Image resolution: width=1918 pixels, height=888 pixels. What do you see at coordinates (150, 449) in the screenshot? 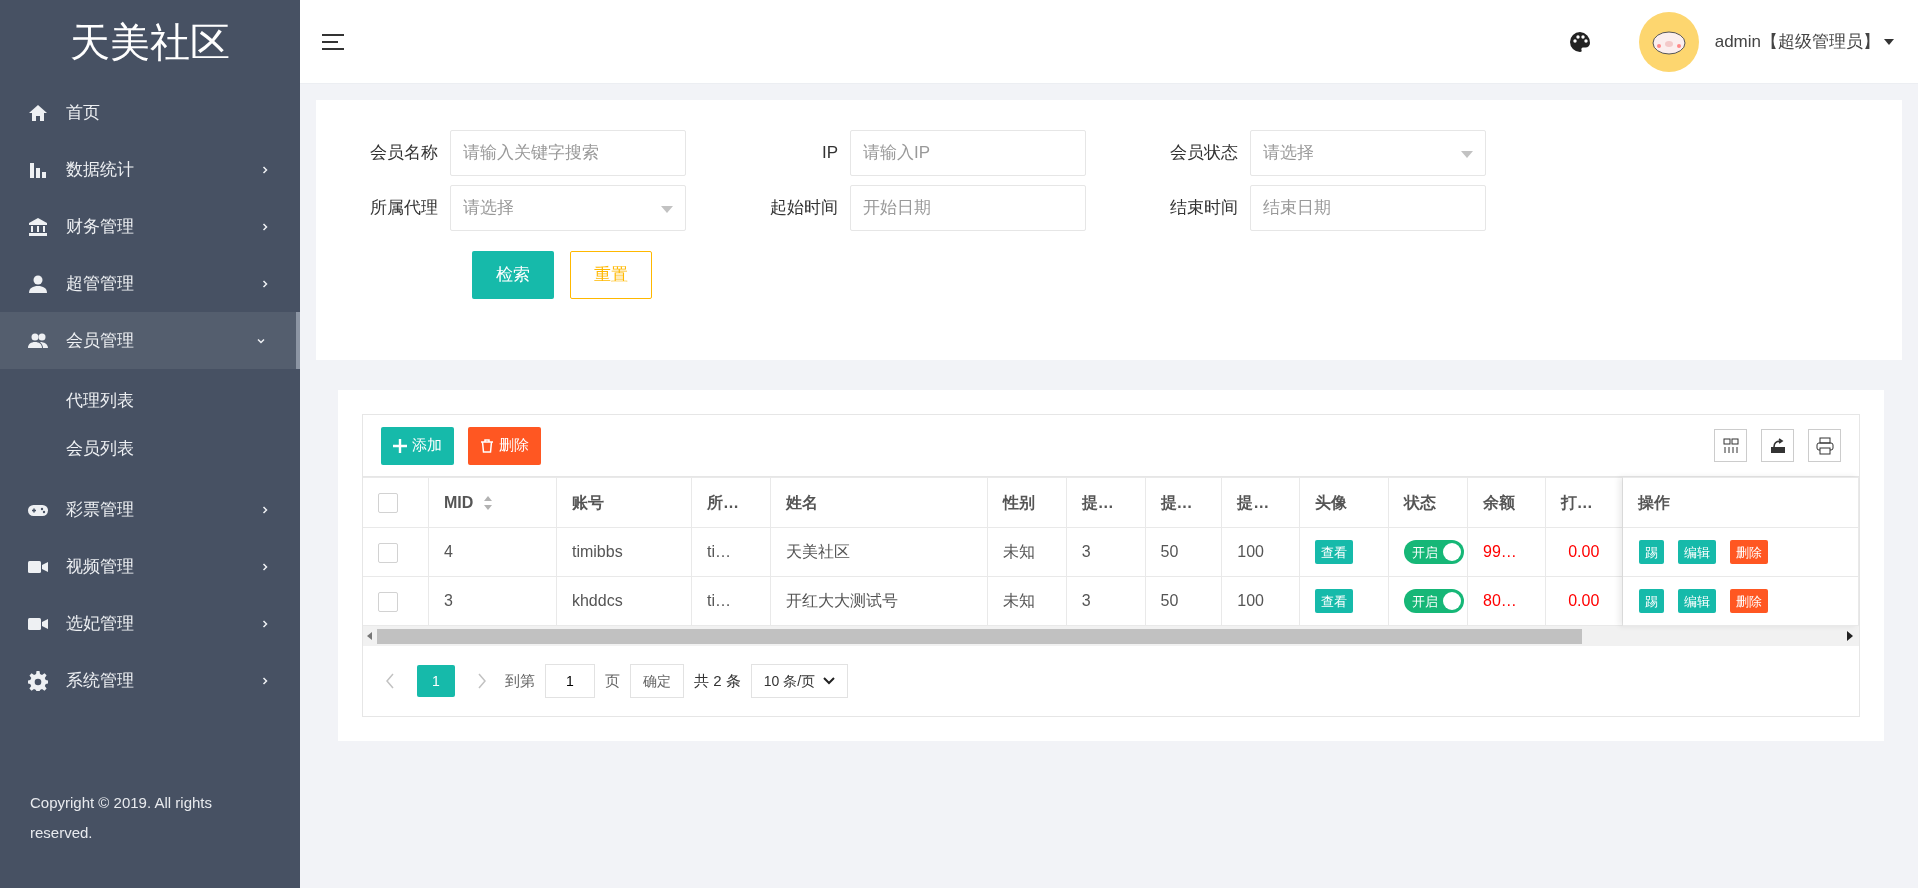
I see `submenu-item: 会员列表` at bounding box center [150, 449].